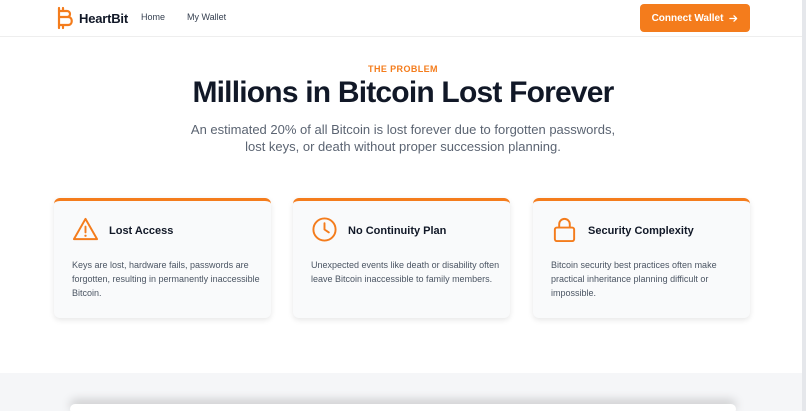  Describe the element at coordinates (733, 18) in the screenshot. I see `arrow-right-icon` at that location.